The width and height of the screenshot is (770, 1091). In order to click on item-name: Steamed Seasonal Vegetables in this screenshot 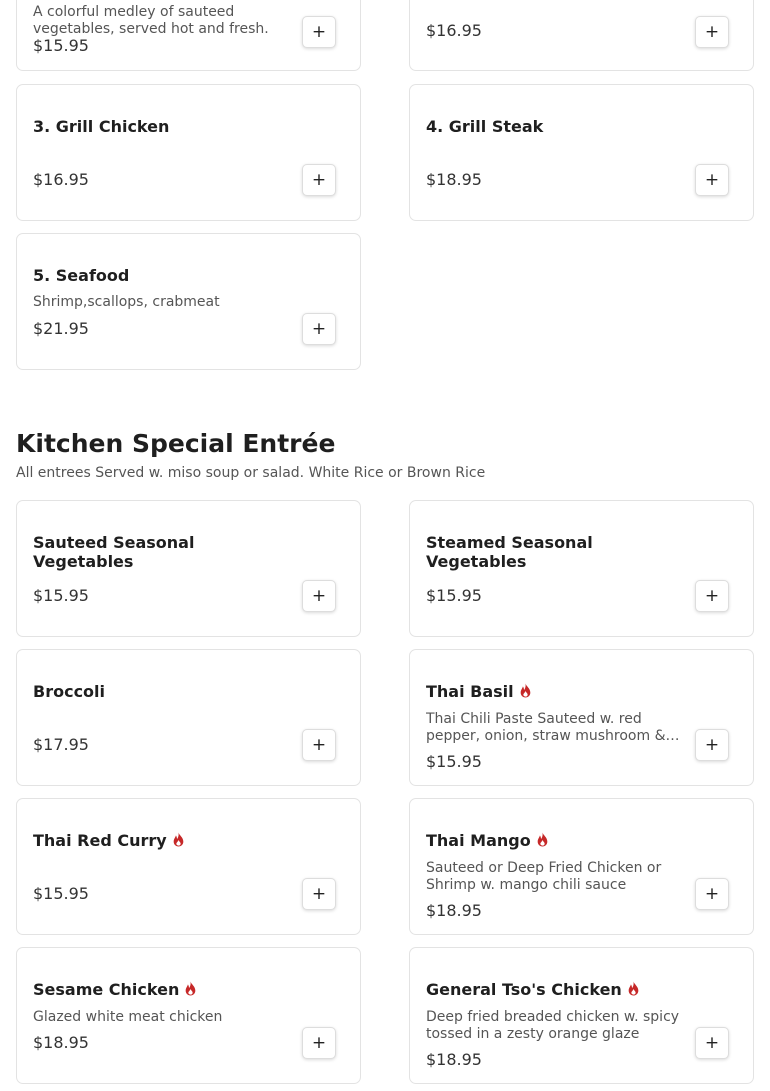, I will do `click(509, 552)`.